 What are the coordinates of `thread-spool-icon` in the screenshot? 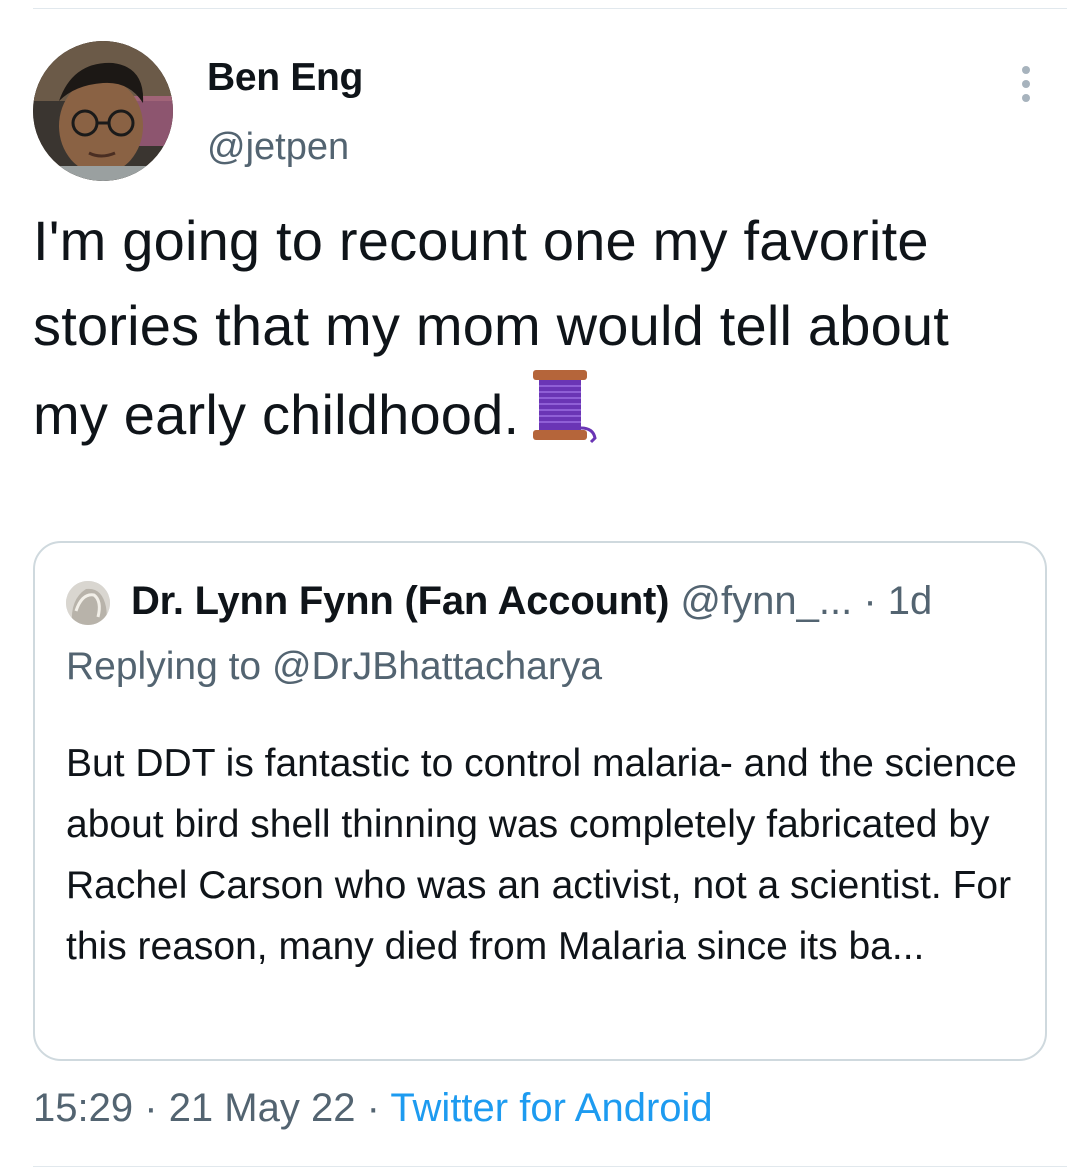 It's located at (564, 417).